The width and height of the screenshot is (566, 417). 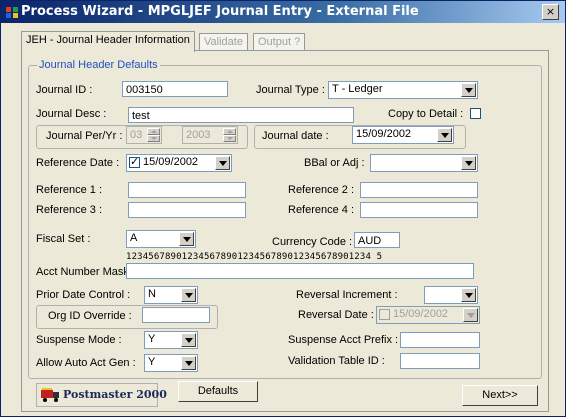 I want to click on reference-date-checkbox, so click(x=134, y=161).